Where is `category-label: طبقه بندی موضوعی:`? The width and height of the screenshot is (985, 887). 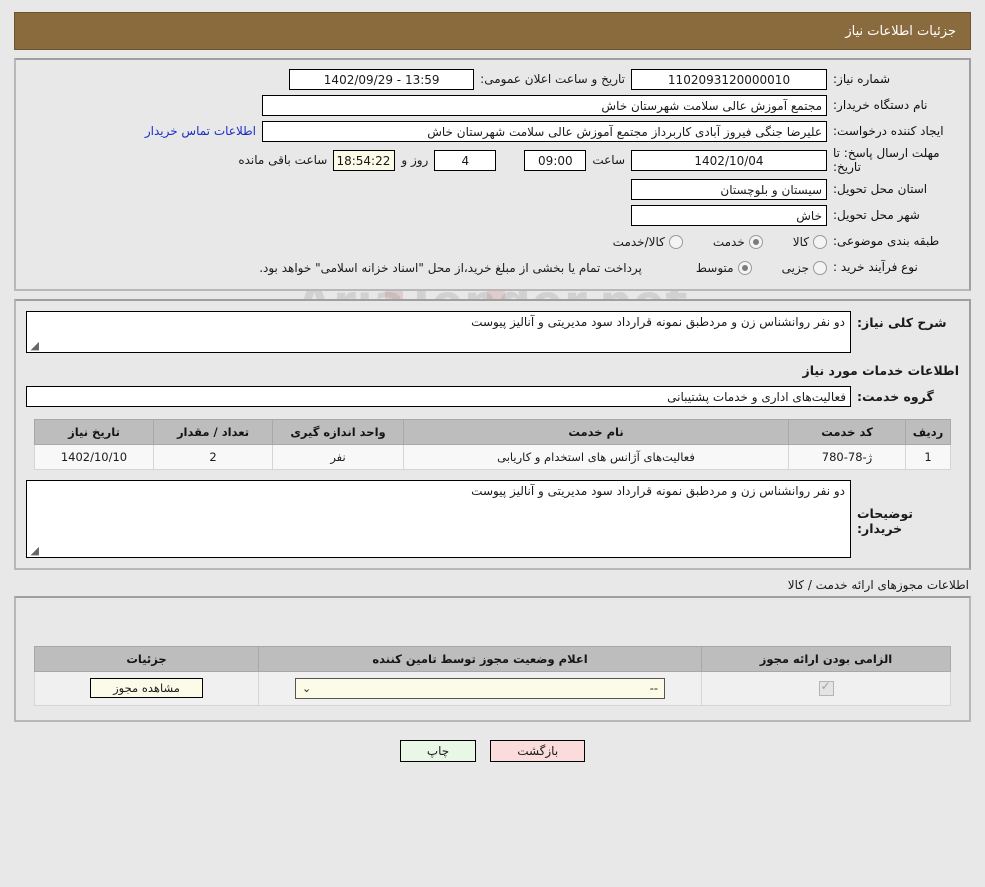
category-label: طبقه بندی موضوعی: is located at coordinates (886, 241).